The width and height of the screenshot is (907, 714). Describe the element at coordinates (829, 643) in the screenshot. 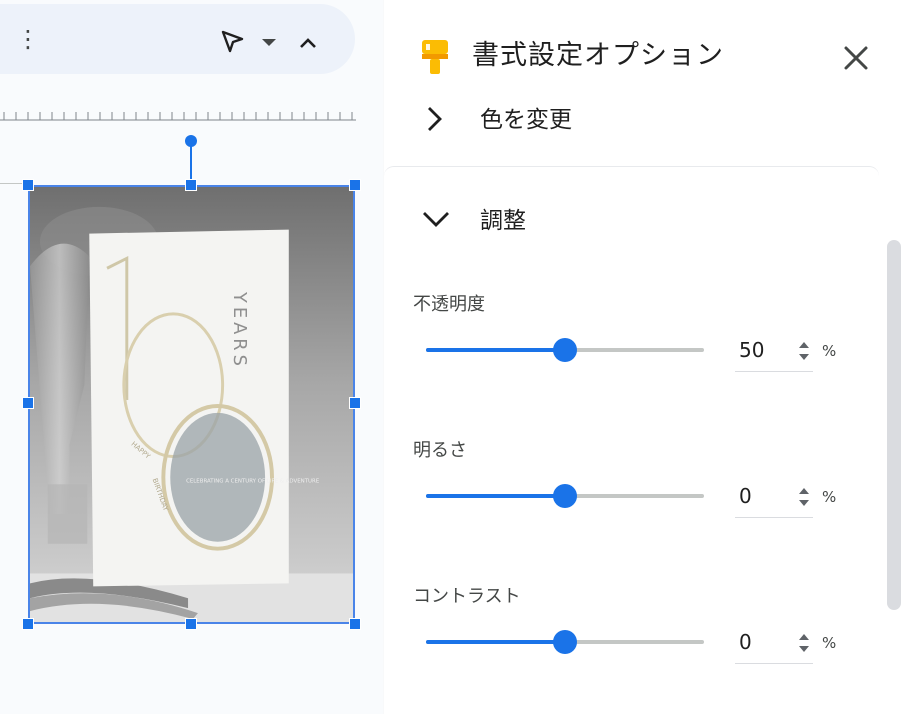

I see `contrast-unit: %` at that location.